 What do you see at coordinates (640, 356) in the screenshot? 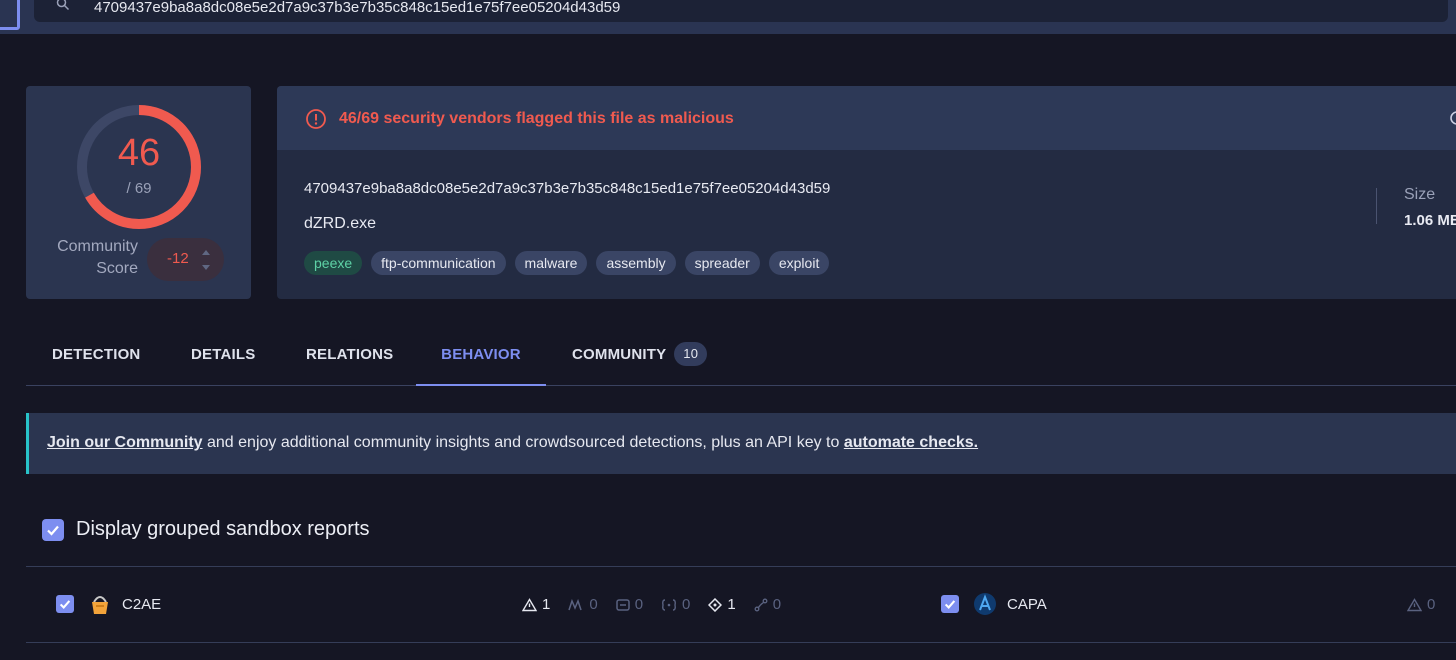
I see `tab-community: COMMUNITY 10` at bounding box center [640, 356].